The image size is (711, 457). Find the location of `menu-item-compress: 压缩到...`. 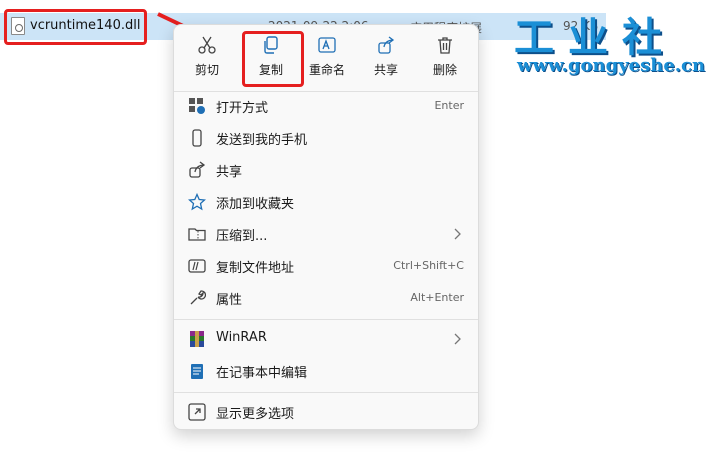

menu-item-compress: 压缩到... is located at coordinates (326, 234).